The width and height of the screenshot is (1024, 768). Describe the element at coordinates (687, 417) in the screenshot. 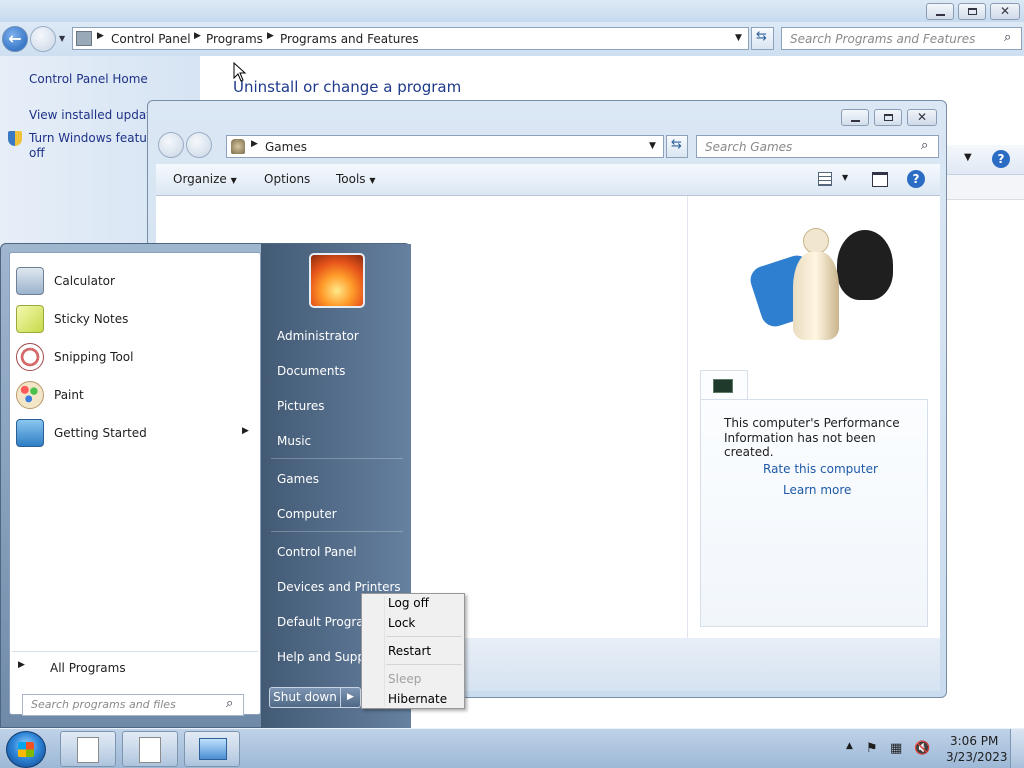

I see `details-pane-divider` at that location.